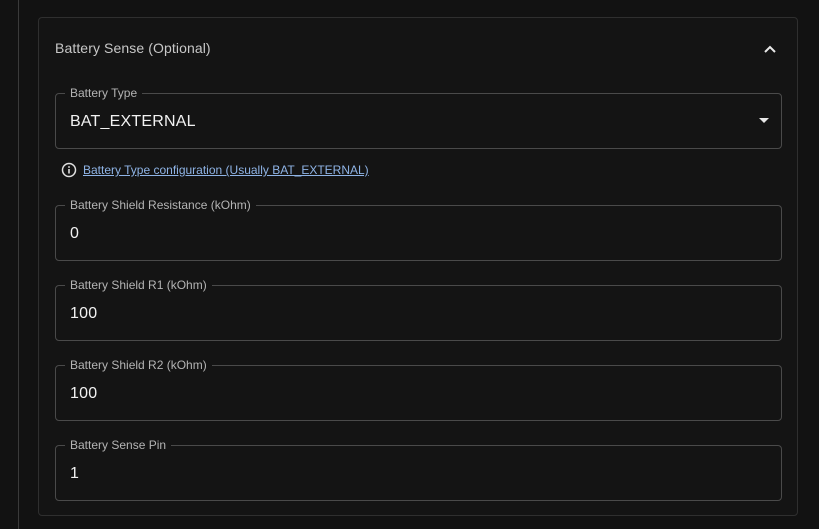  What do you see at coordinates (83, 394) in the screenshot?
I see `shield-r2-input: 100` at bounding box center [83, 394].